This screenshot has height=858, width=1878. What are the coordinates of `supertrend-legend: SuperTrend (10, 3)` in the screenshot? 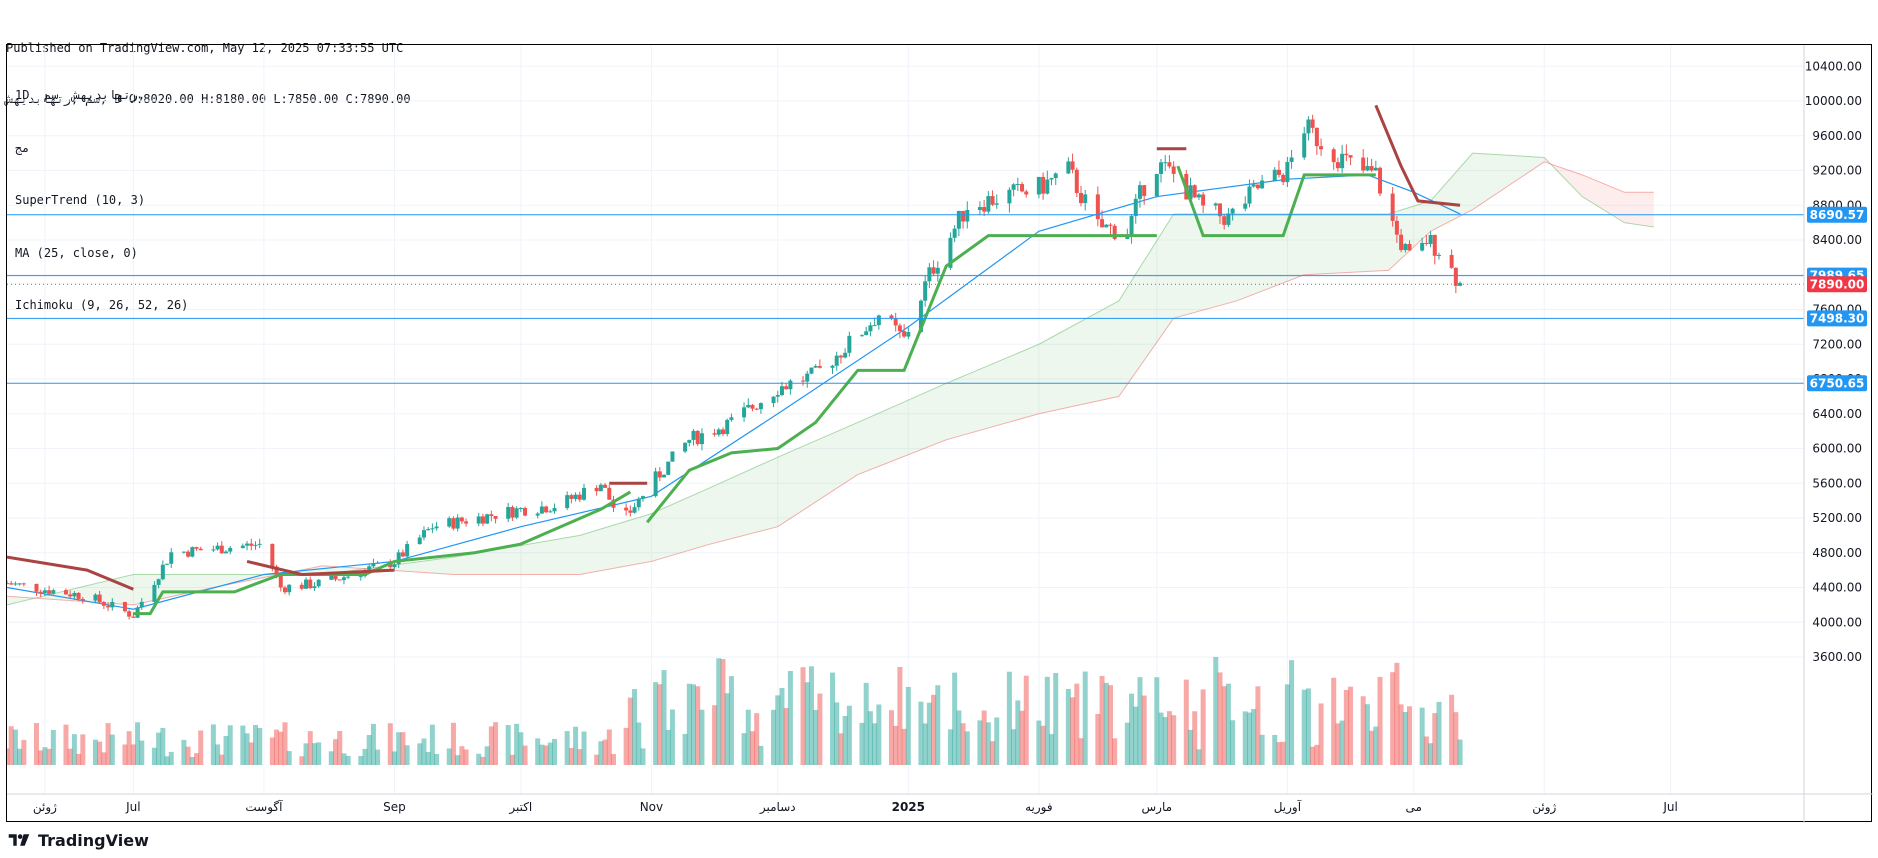 It's located at (101, 201).